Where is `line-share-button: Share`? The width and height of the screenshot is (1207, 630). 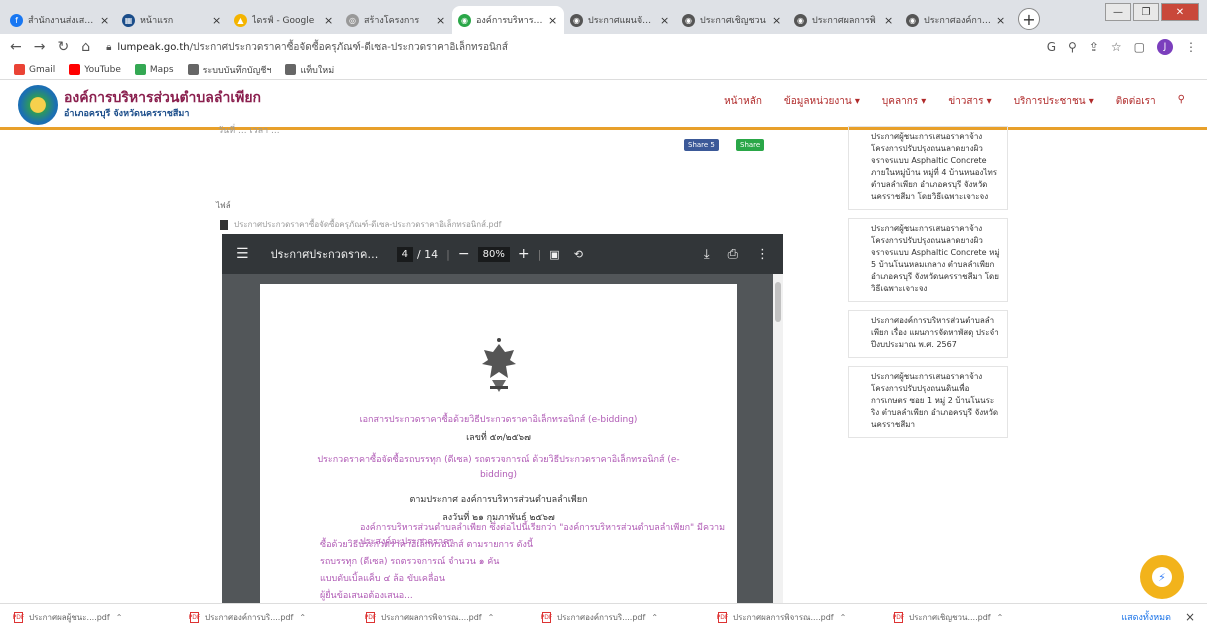
line-share-button: Share is located at coordinates (750, 145).